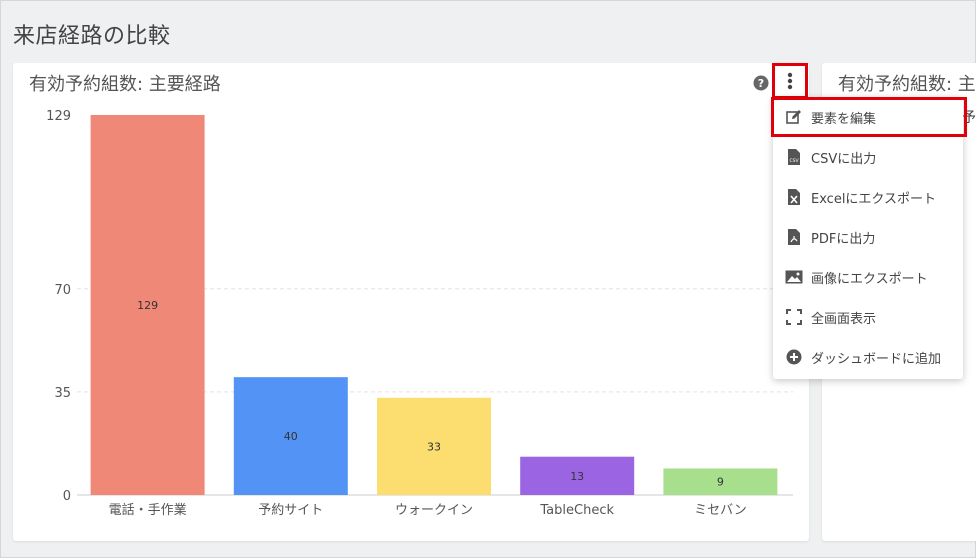  What do you see at coordinates (434, 446) in the screenshot?
I see `bar-value-label: 33` at bounding box center [434, 446].